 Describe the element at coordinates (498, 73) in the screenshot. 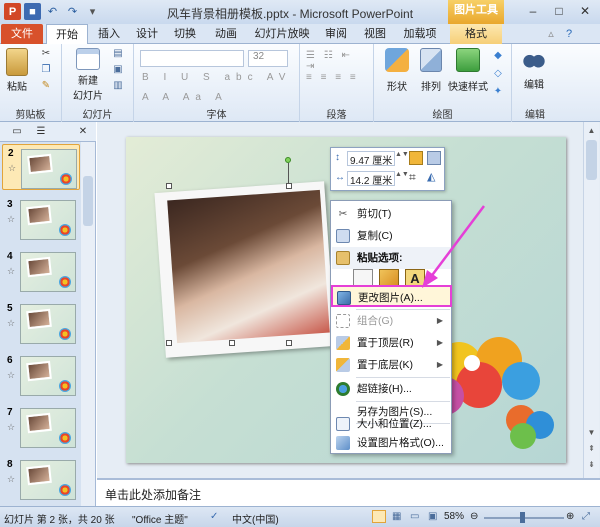

I see `shape-outline-icon: ◇` at that location.